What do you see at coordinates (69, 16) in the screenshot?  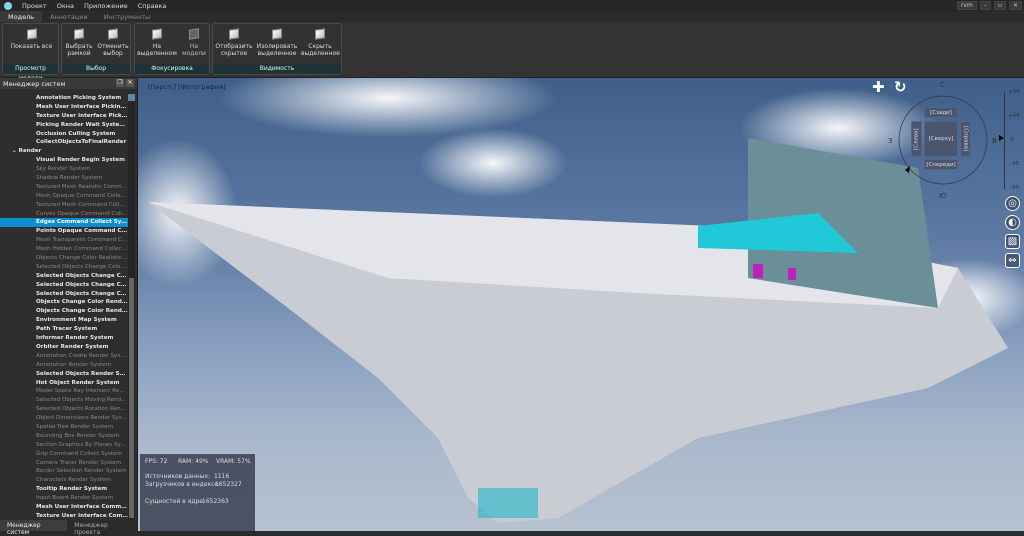 I see `tab-annotations: Аннотации` at bounding box center [69, 16].